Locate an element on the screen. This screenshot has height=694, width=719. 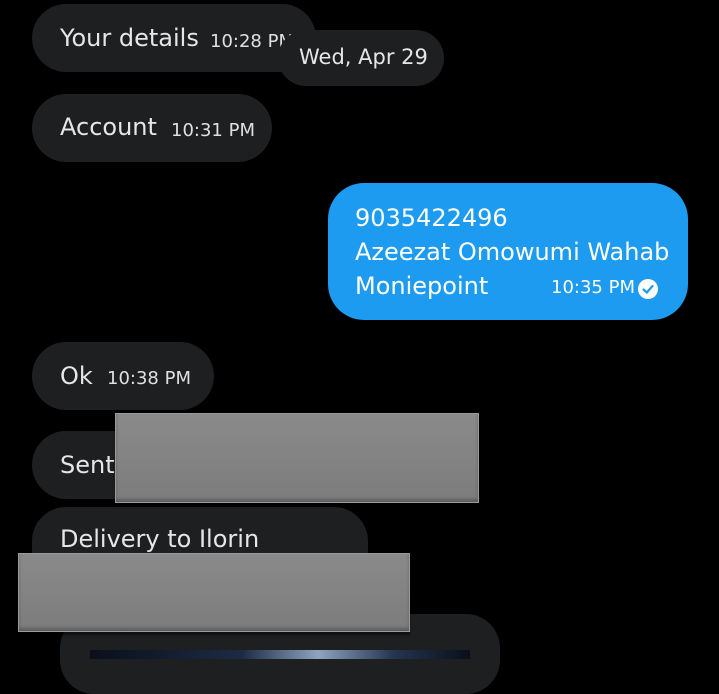
message-line-bank: Moniepoint is located at coordinates (422, 286).